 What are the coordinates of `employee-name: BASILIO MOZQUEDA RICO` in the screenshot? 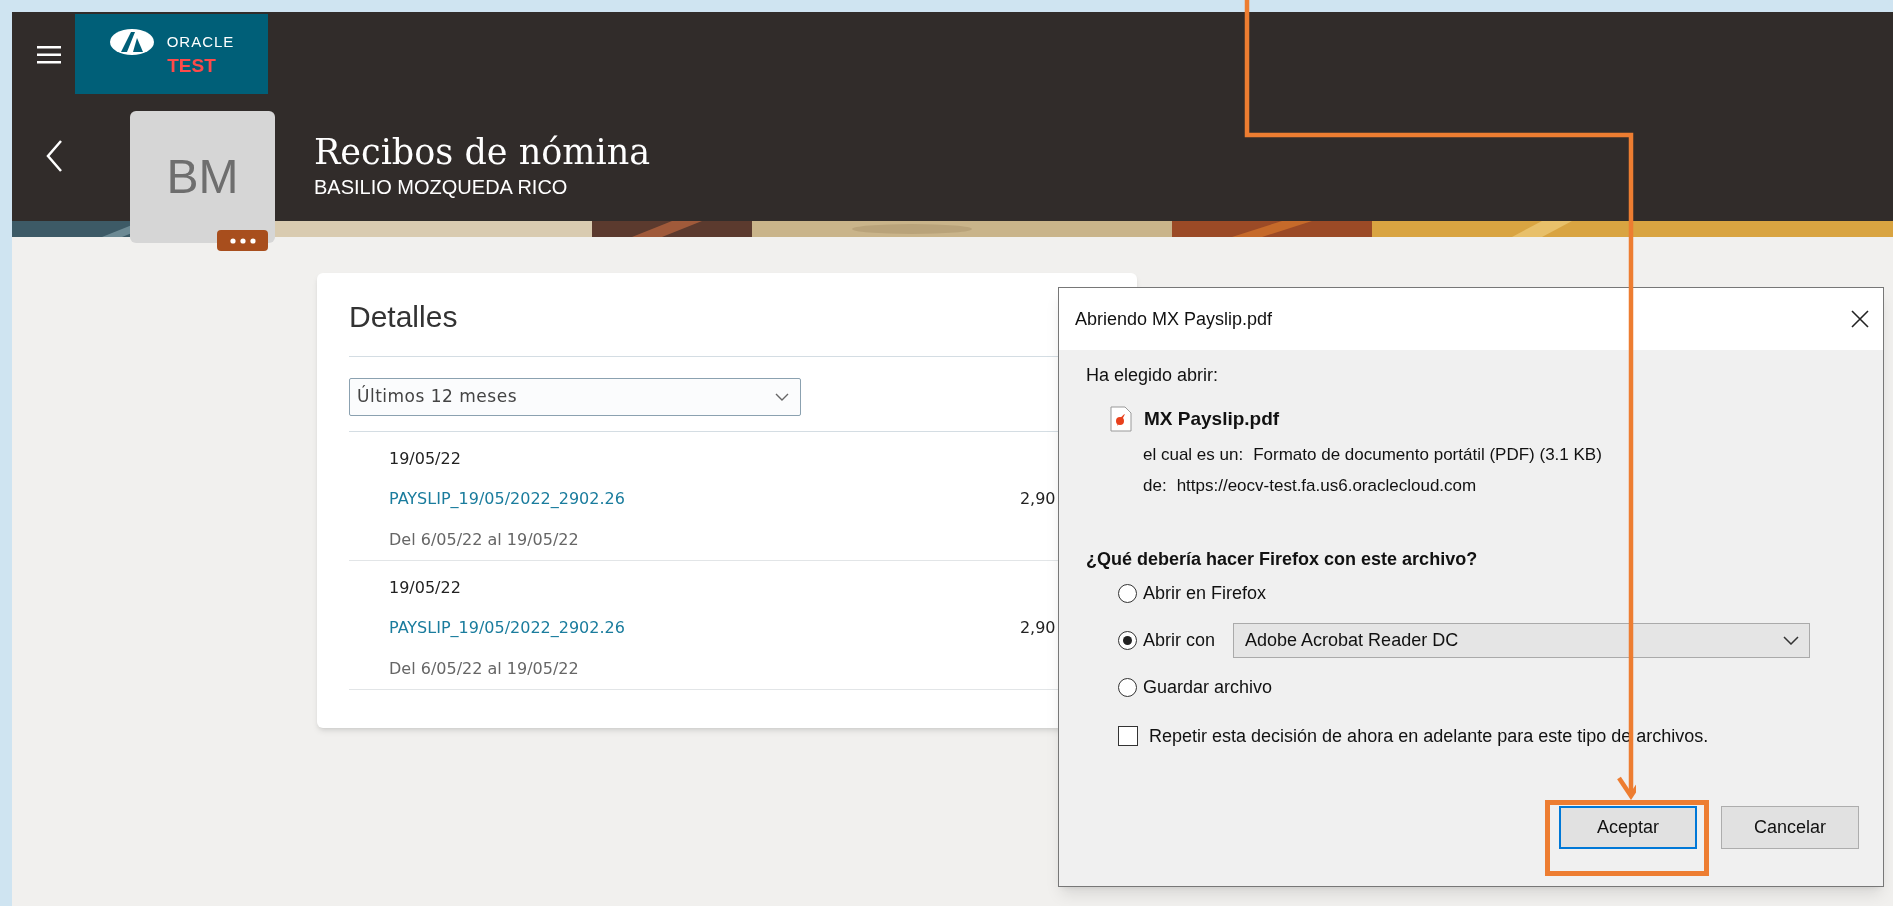 It's located at (441, 187).